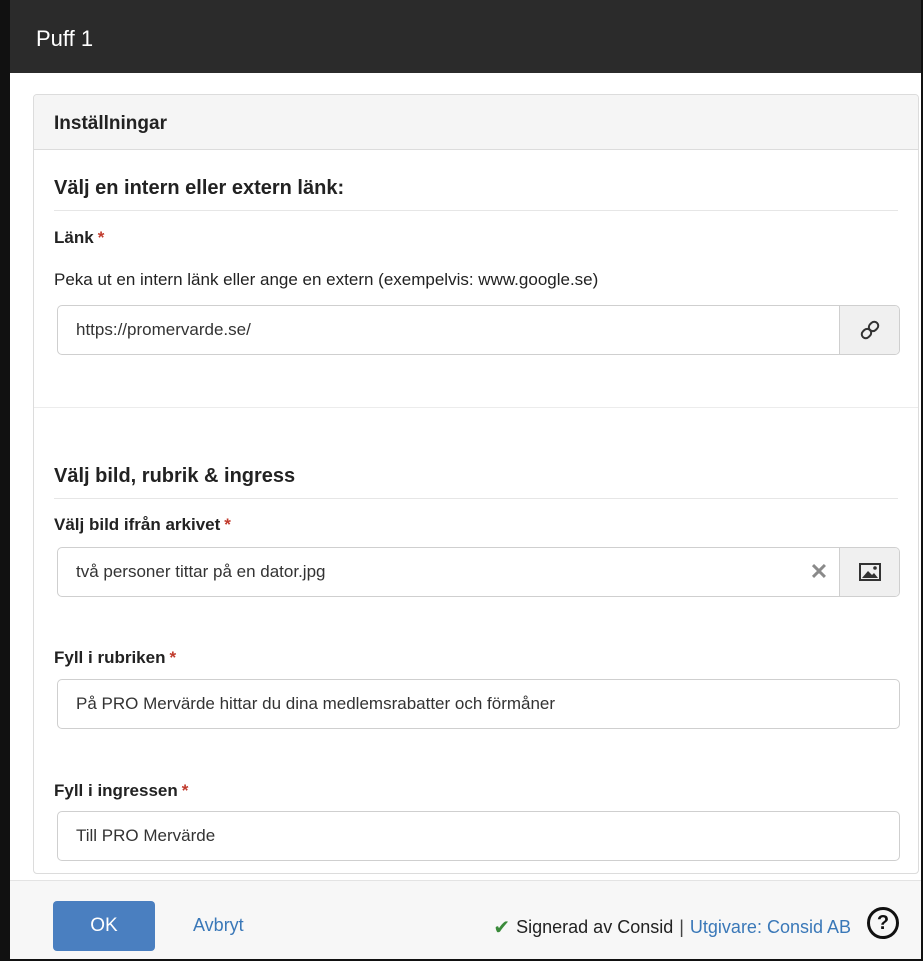 This screenshot has width=923, height=961. Describe the element at coordinates (476, 122) in the screenshot. I see `panel-header: Inställningar` at that location.